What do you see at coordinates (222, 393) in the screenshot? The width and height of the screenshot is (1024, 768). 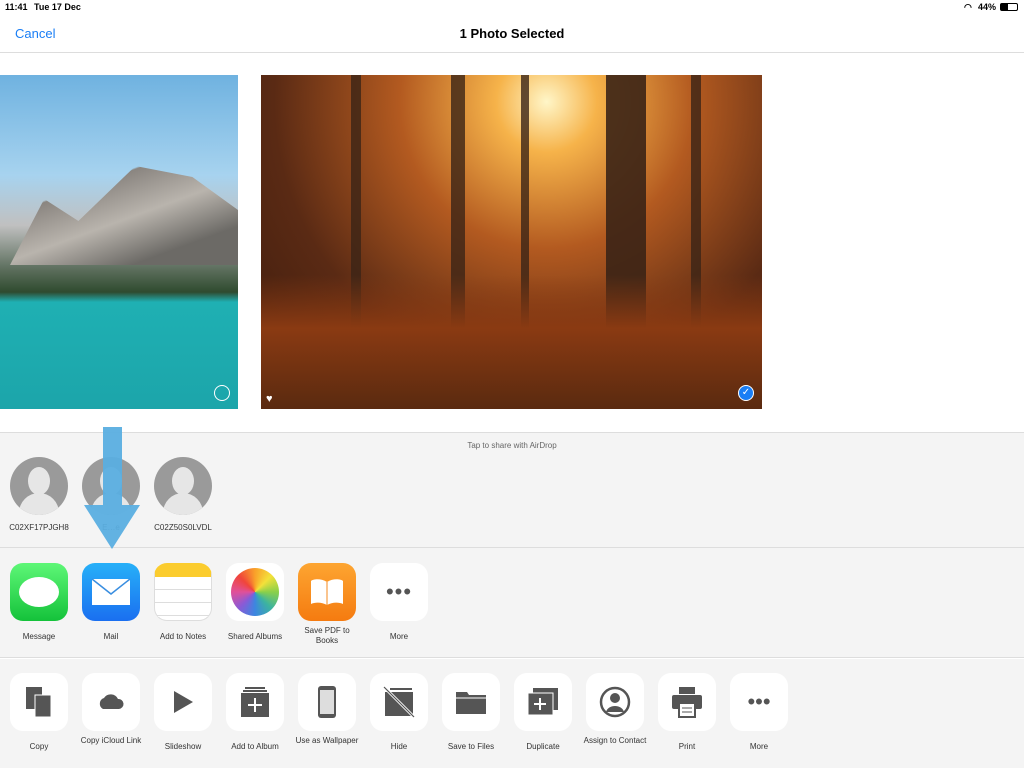 I see `selection-circle` at bounding box center [222, 393].